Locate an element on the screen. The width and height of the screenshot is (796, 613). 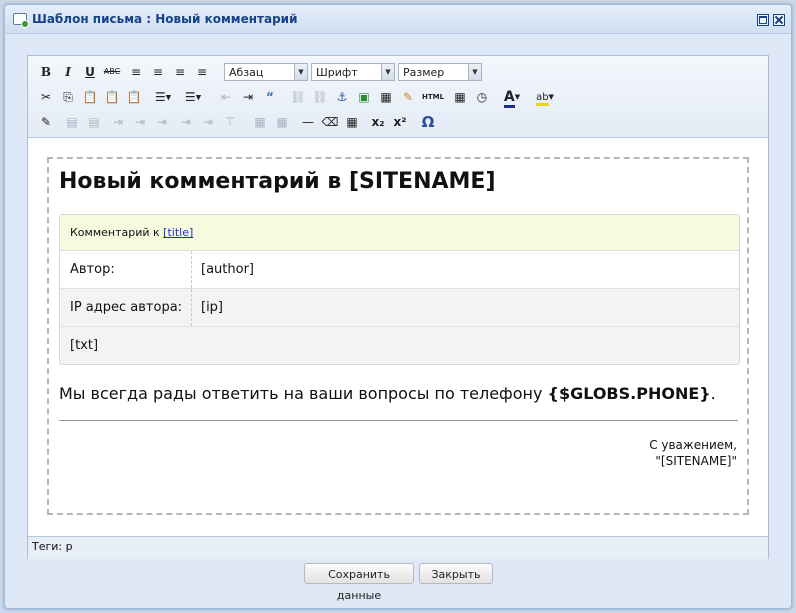
template-heading: Новый комментарий в [SITENAME] is located at coordinates (277, 181).